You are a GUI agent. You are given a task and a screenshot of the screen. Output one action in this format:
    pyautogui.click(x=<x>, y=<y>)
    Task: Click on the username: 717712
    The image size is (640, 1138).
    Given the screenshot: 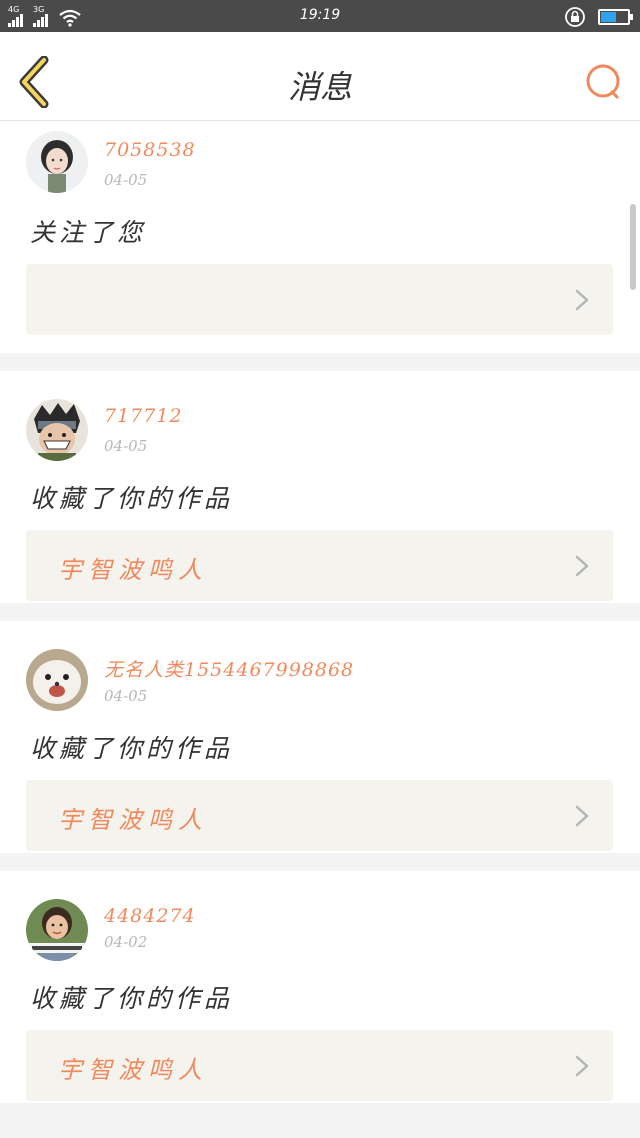 What is the action you would take?
    pyautogui.click(x=143, y=416)
    